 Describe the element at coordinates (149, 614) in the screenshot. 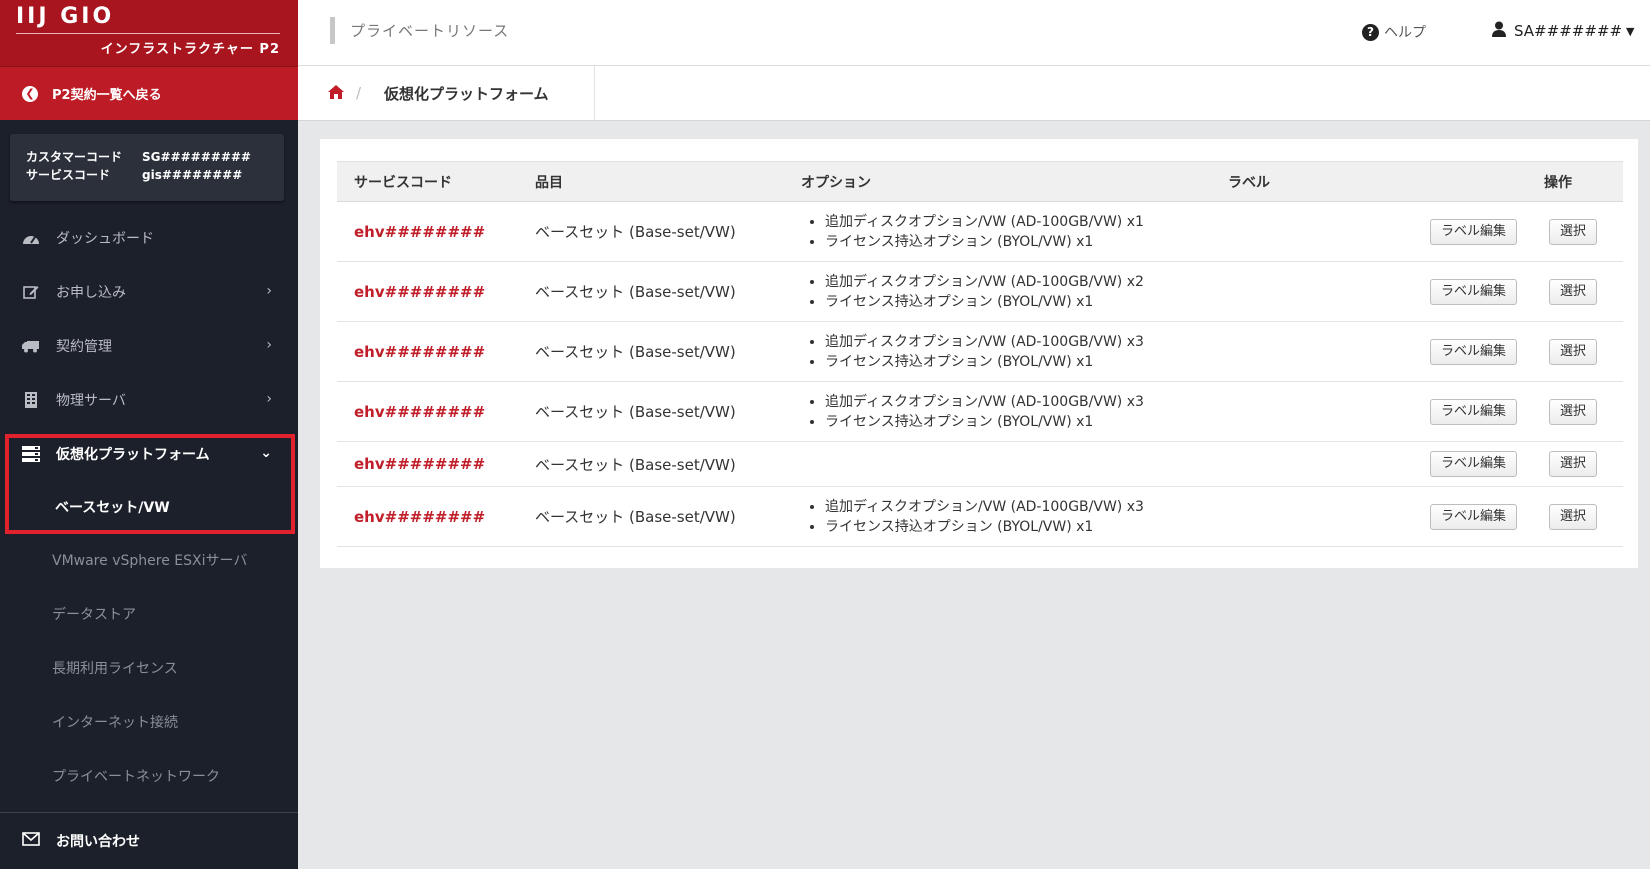

I see `sidebar-subitem-datastore: データストア` at that location.